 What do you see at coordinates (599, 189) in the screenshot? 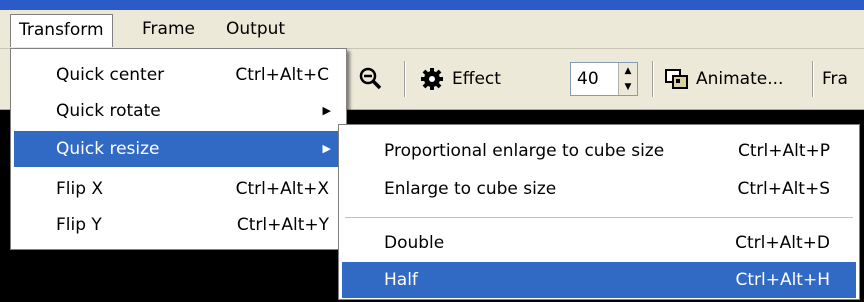
I see `menu-item-enlarge-to-cube: Enlarge to cube size Ctrl+Alt+S` at bounding box center [599, 189].